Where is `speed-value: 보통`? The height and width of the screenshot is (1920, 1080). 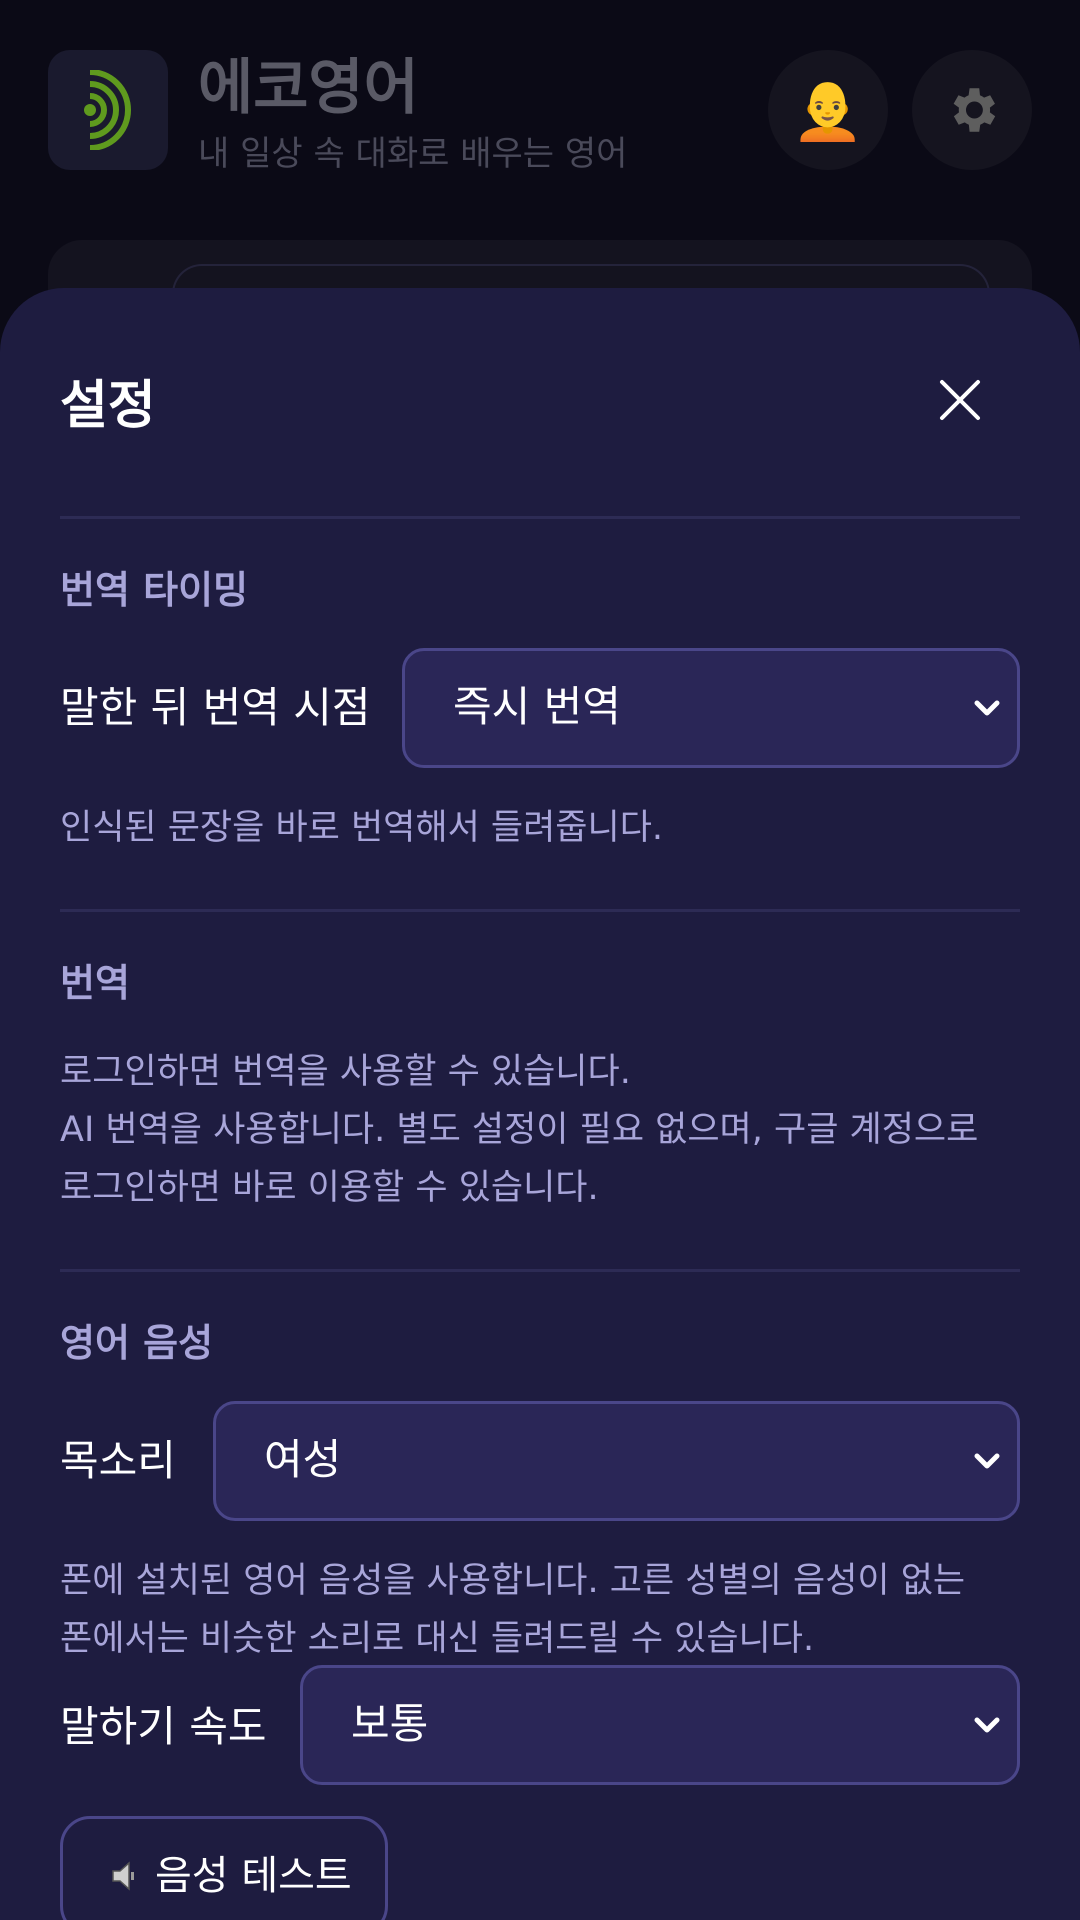
speed-value: 보통 is located at coordinates (390, 1723).